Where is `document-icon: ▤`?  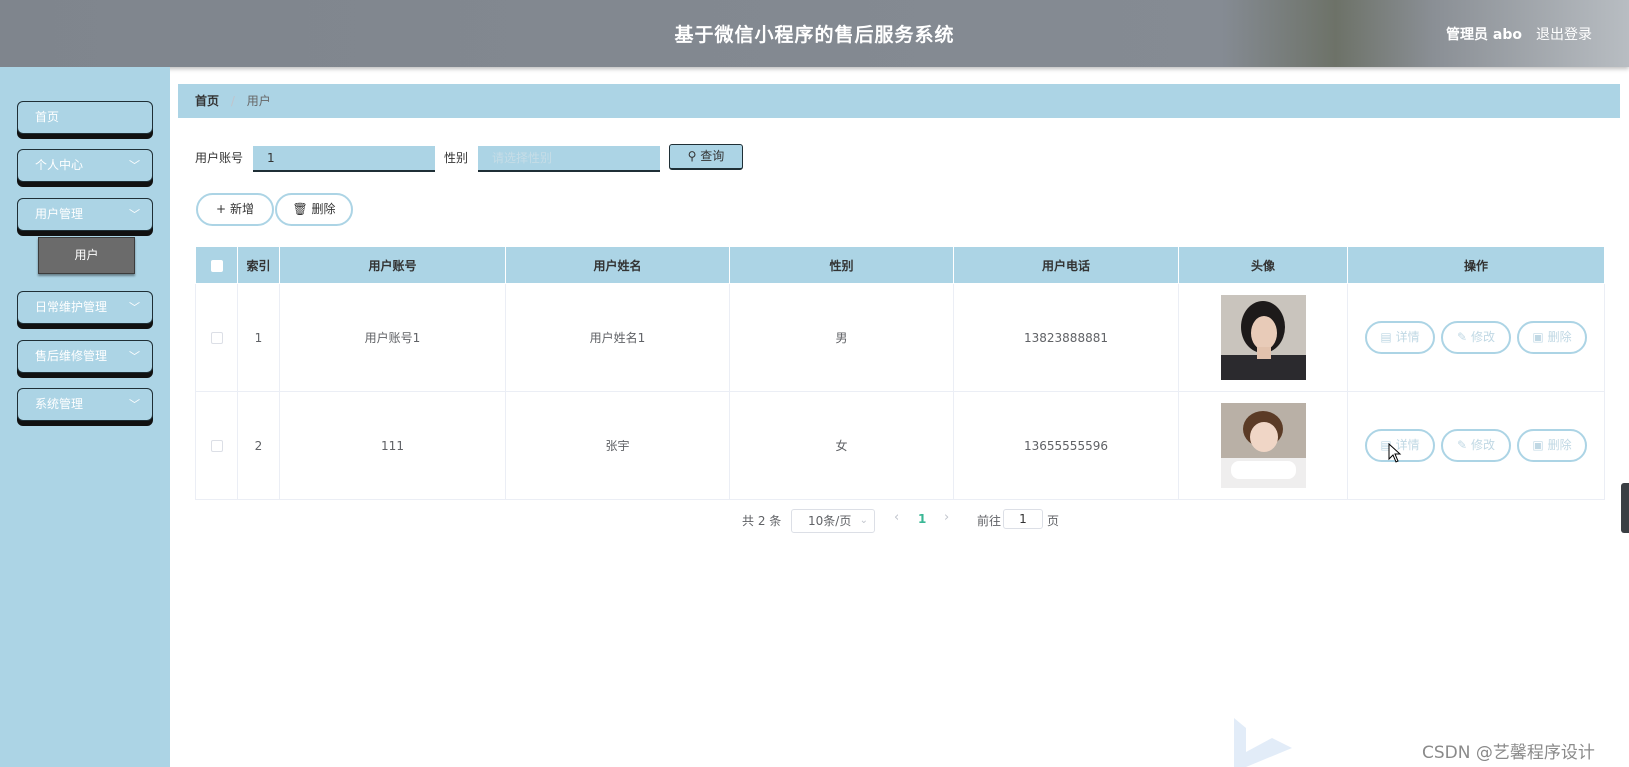
document-icon: ▤ is located at coordinates (1386, 337).